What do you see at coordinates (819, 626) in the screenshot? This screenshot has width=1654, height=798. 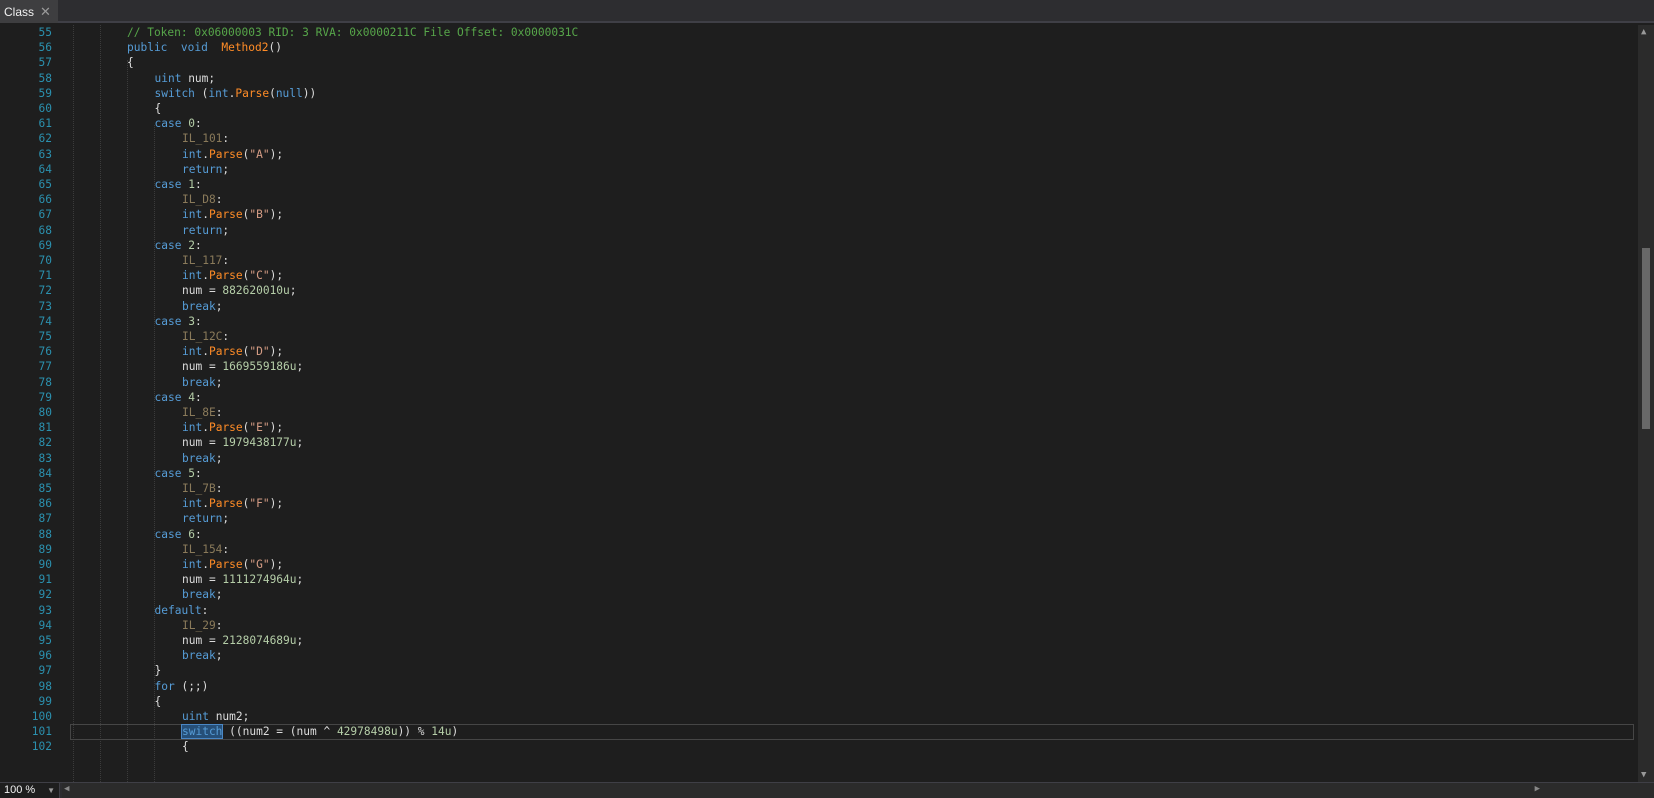 I see `code-line: 94 IL_29:` at bounding box center [819, 626].